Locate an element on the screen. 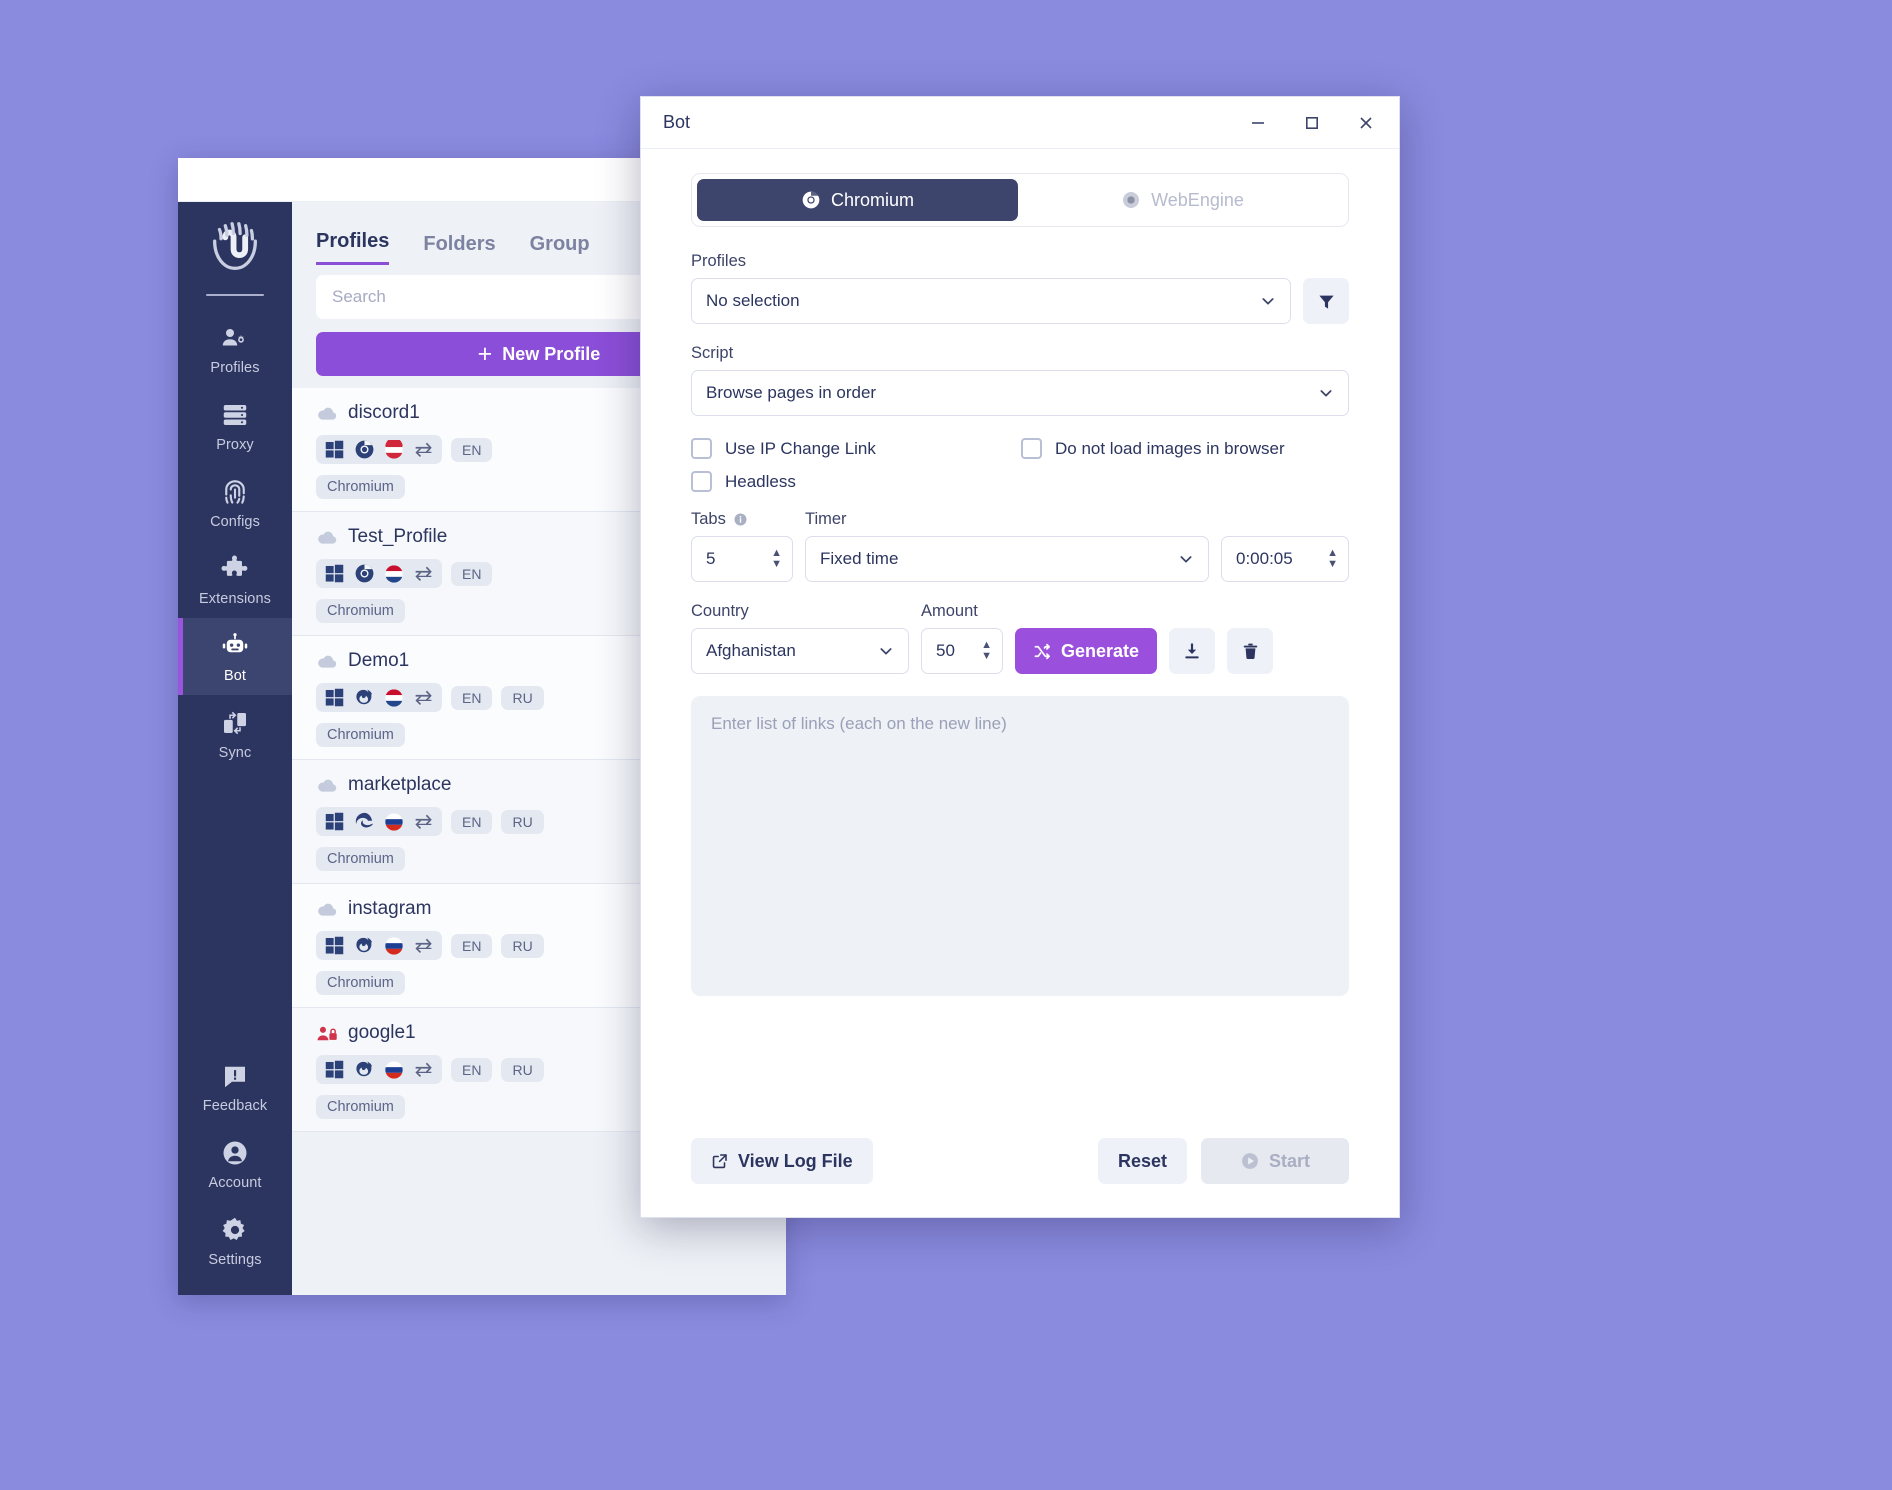  reset-button: Reset is located at coordinates (1142, 1161).